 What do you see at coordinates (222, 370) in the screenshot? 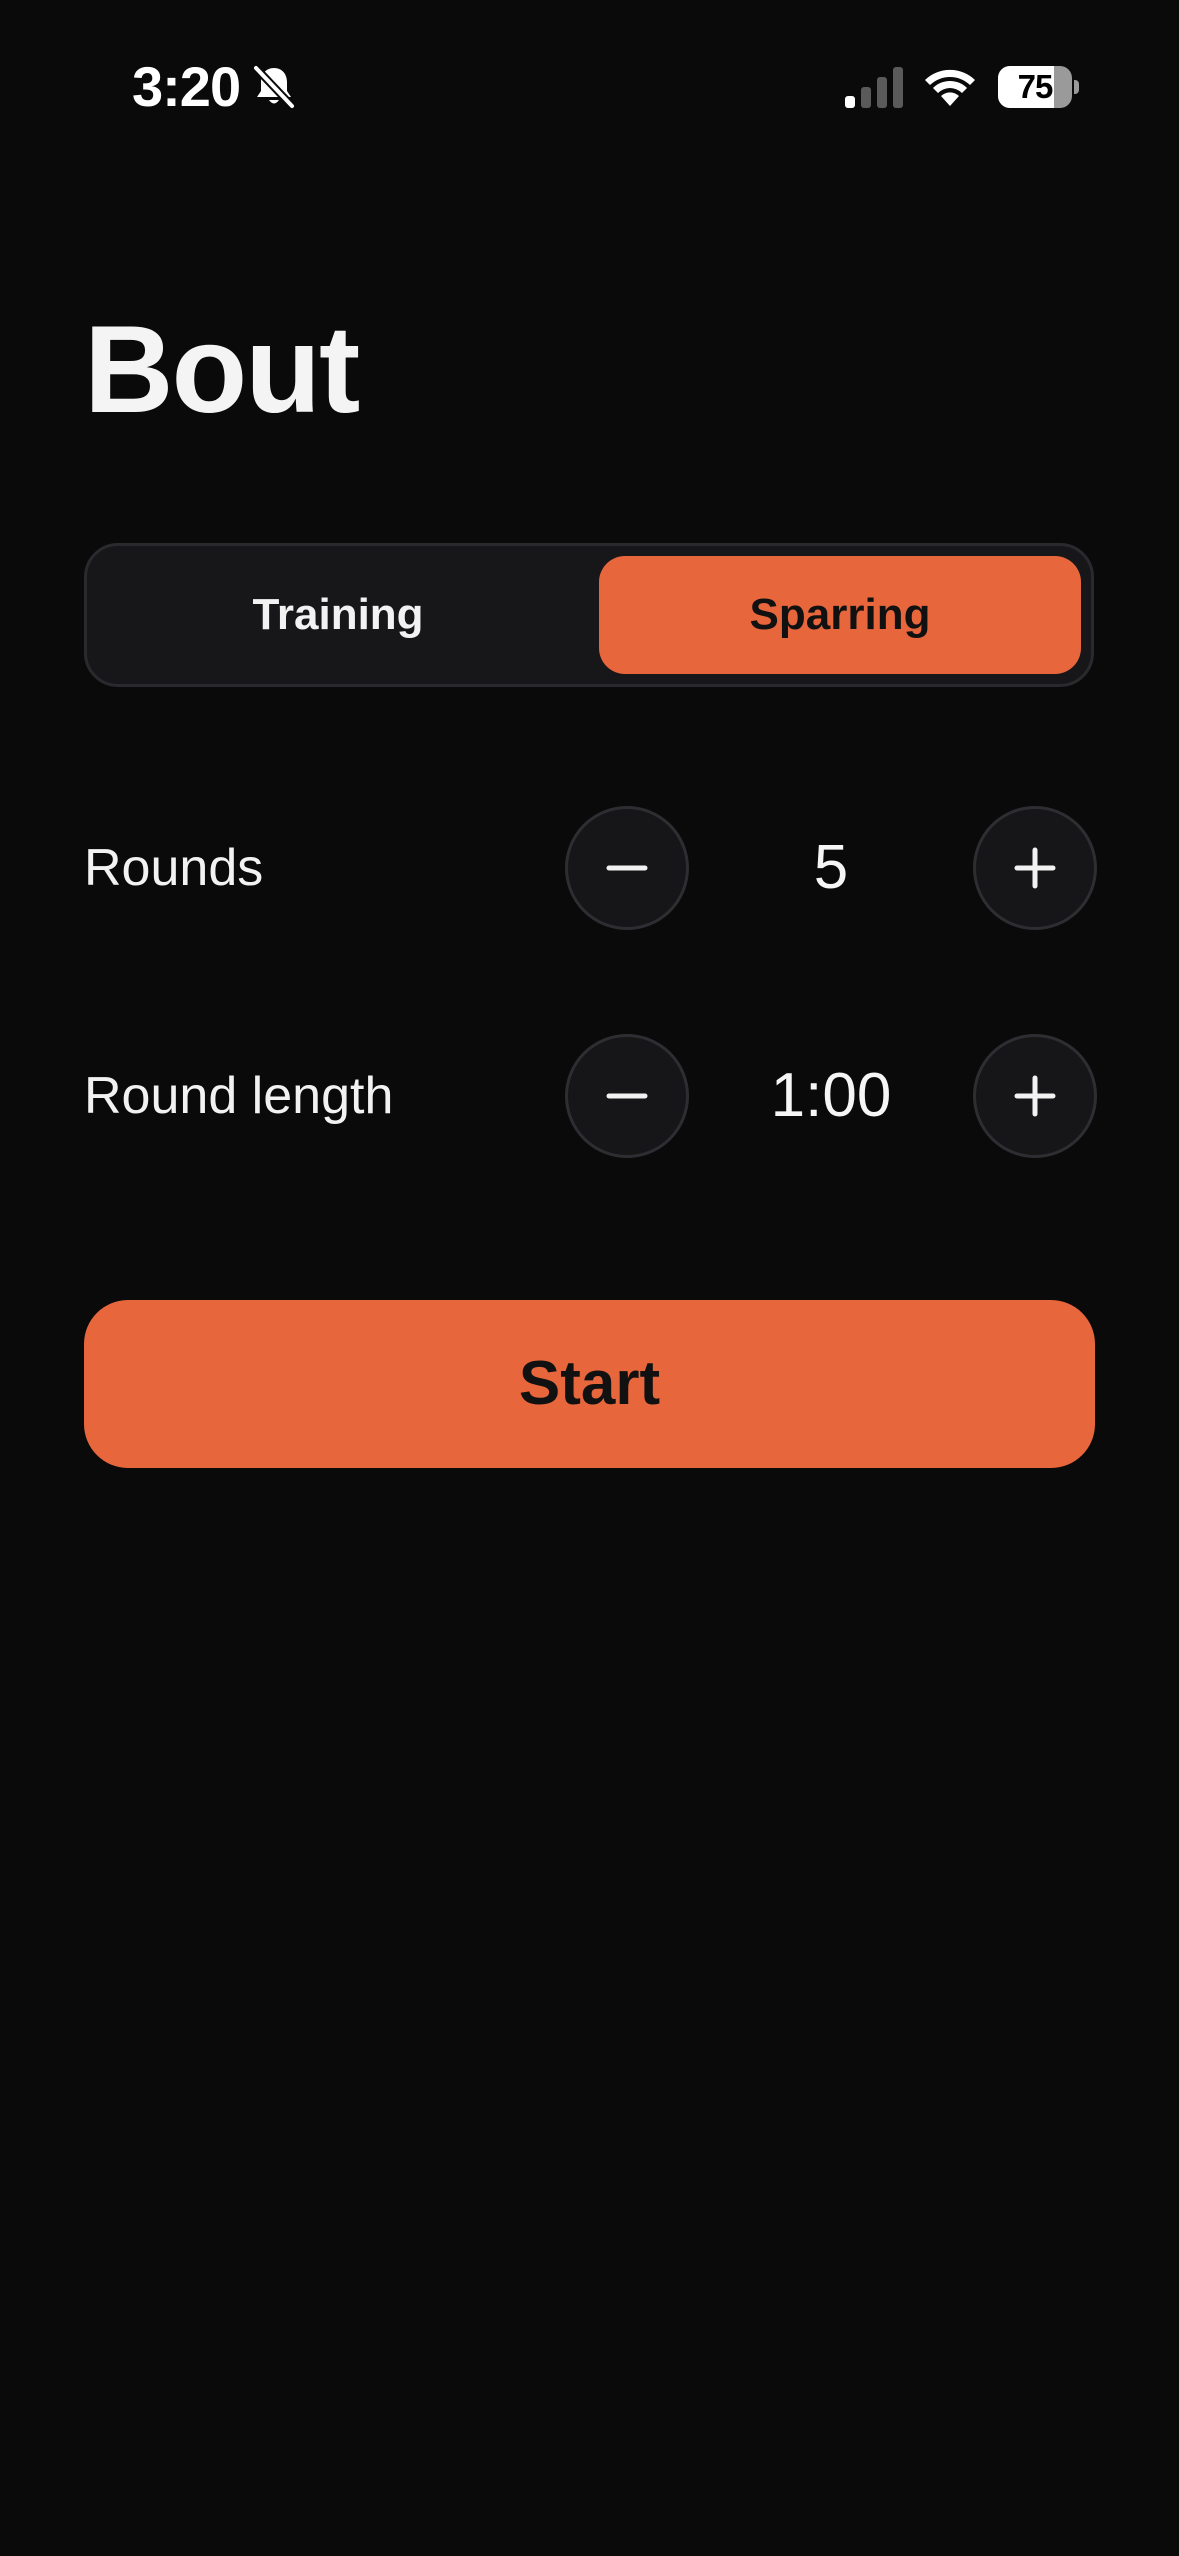
I see `page-title: Bout` at bounding box center [222, 370].